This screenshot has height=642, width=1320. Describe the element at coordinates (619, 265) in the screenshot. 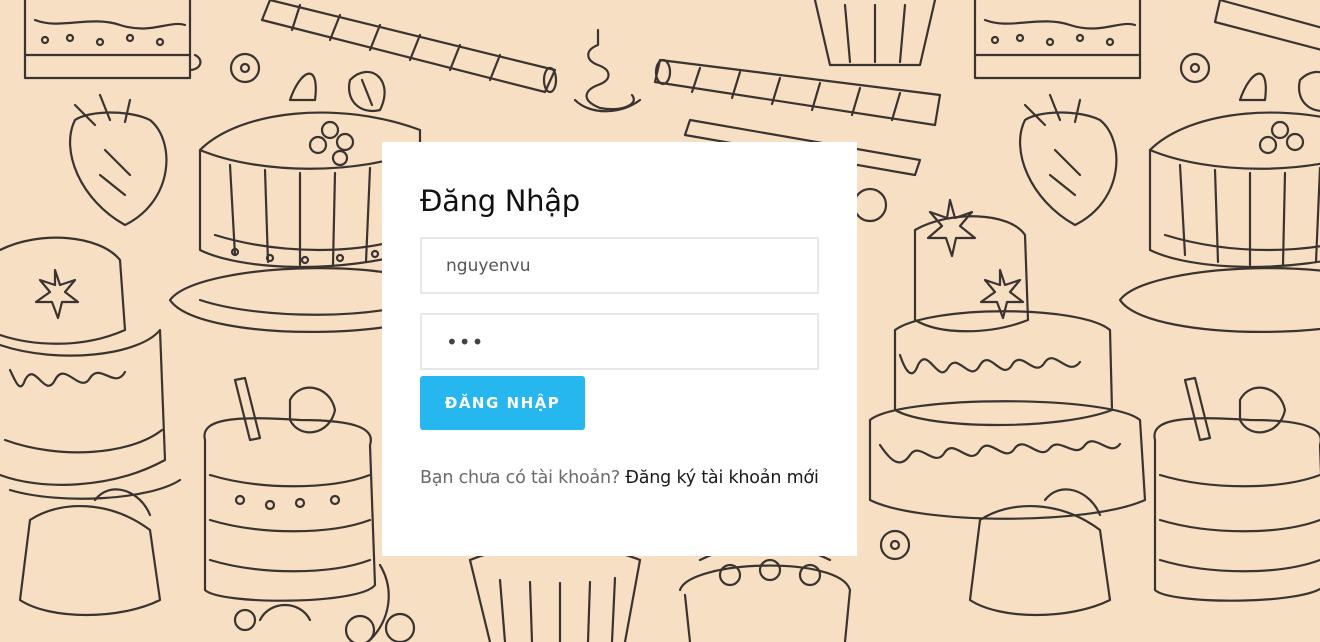

I see `username-input` at that location.